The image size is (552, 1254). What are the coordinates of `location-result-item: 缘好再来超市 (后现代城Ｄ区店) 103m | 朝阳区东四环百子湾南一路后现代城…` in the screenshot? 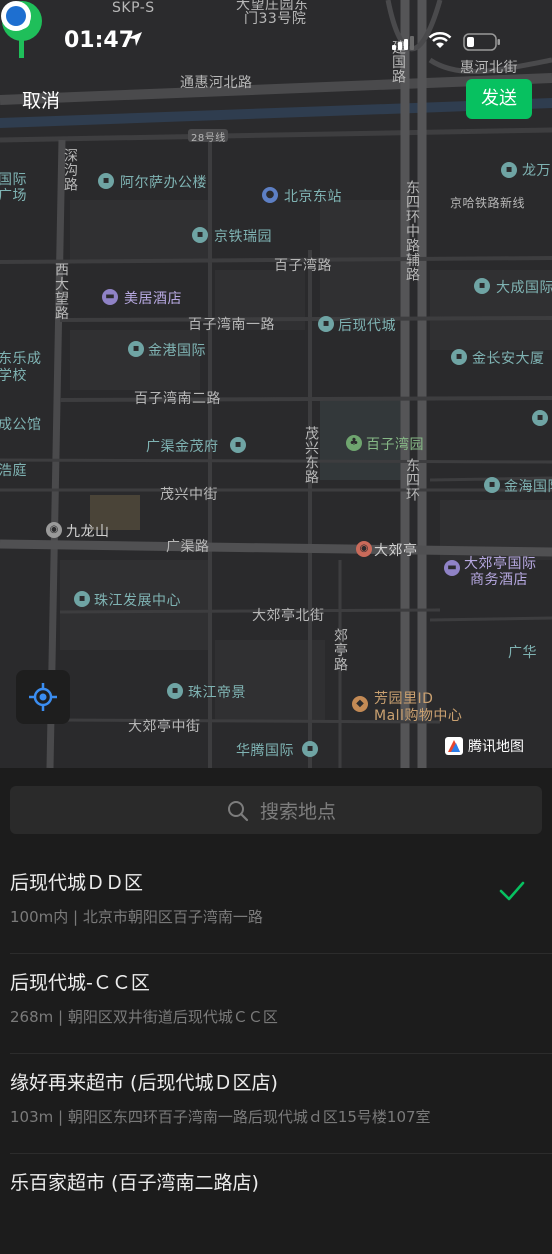 It's located at (276, 1104).